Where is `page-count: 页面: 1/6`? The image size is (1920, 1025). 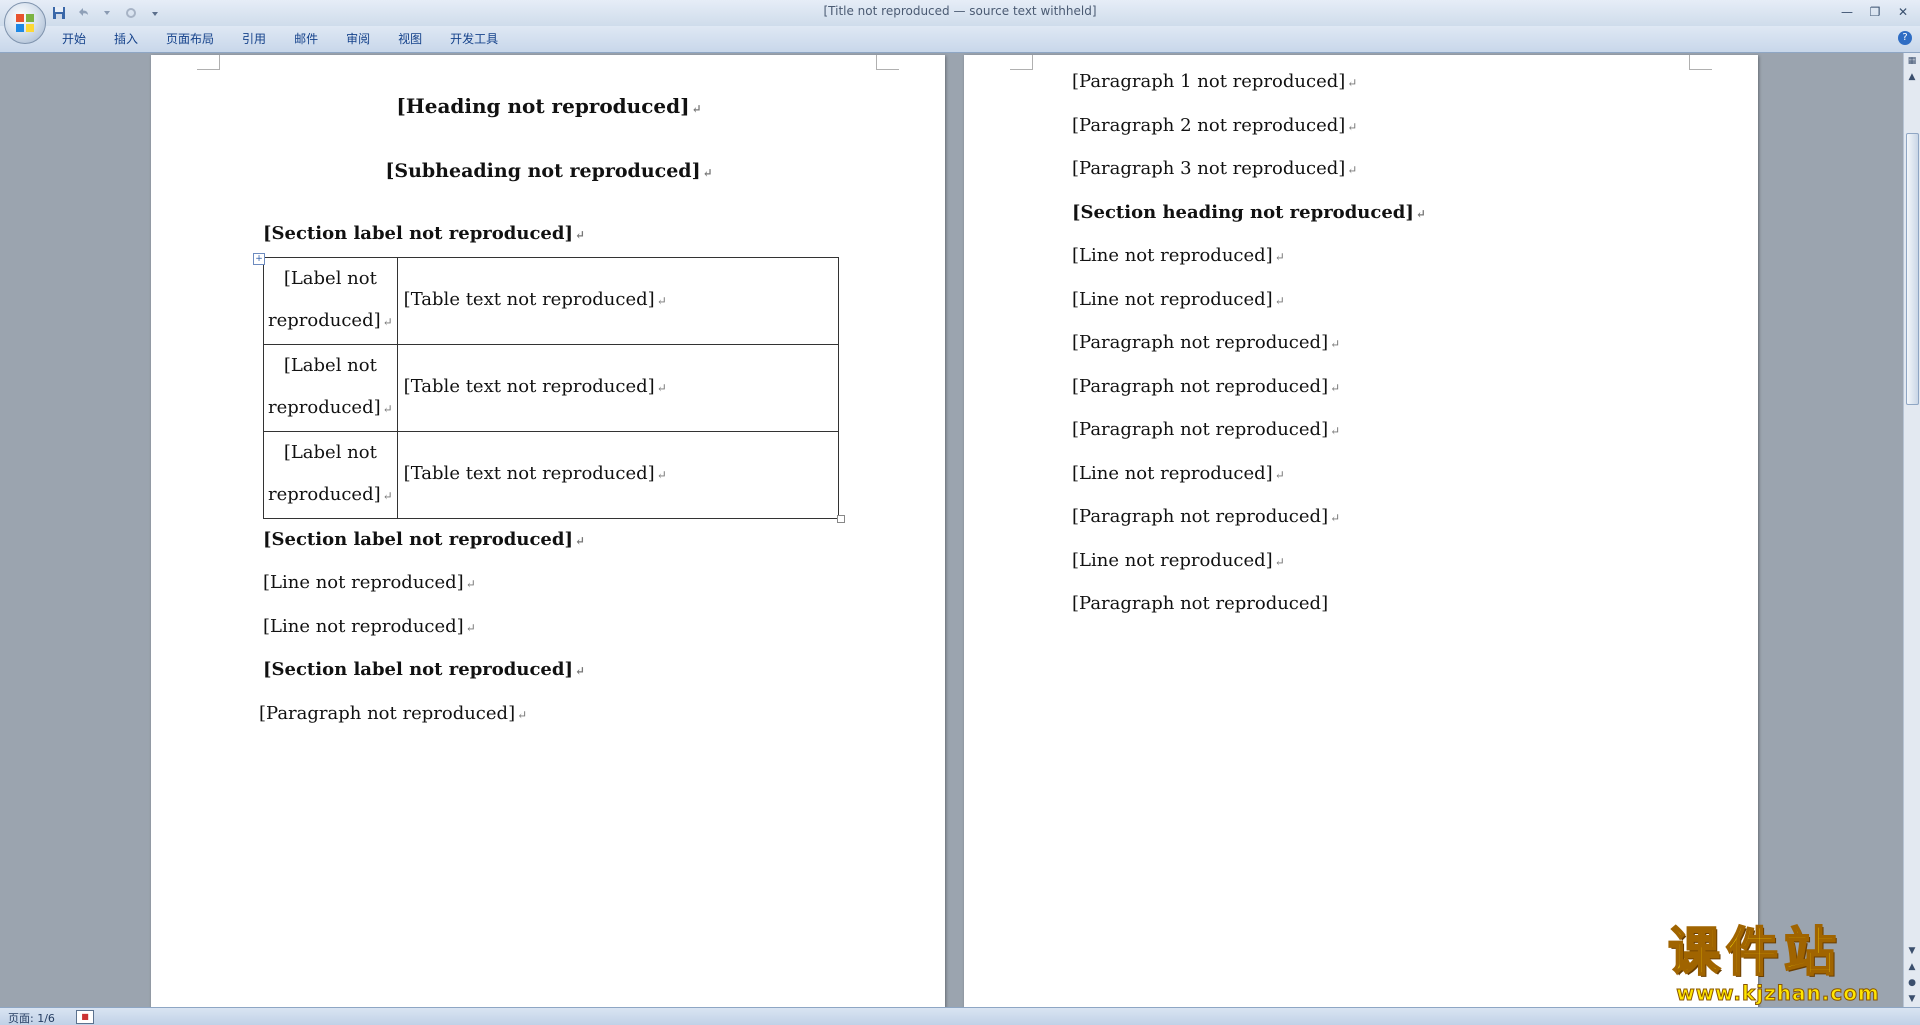
page-count: 页面: 1/6 is located at coordinates (31, 1017).